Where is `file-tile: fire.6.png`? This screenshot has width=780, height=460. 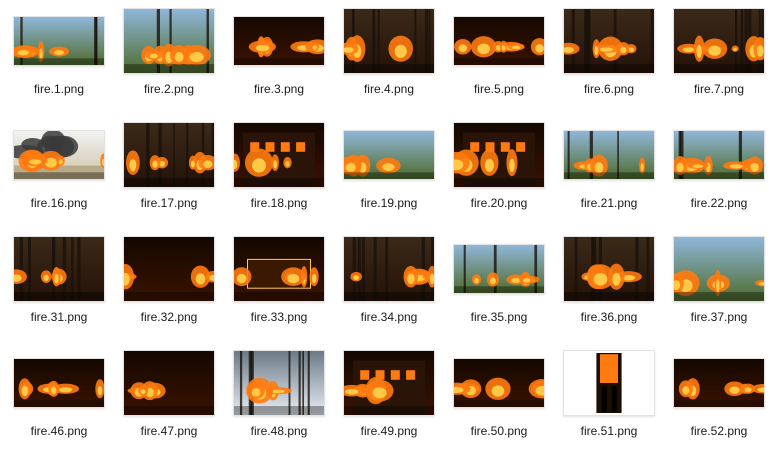 file-tile: fire.6.png is located at coordinates (609, 61).